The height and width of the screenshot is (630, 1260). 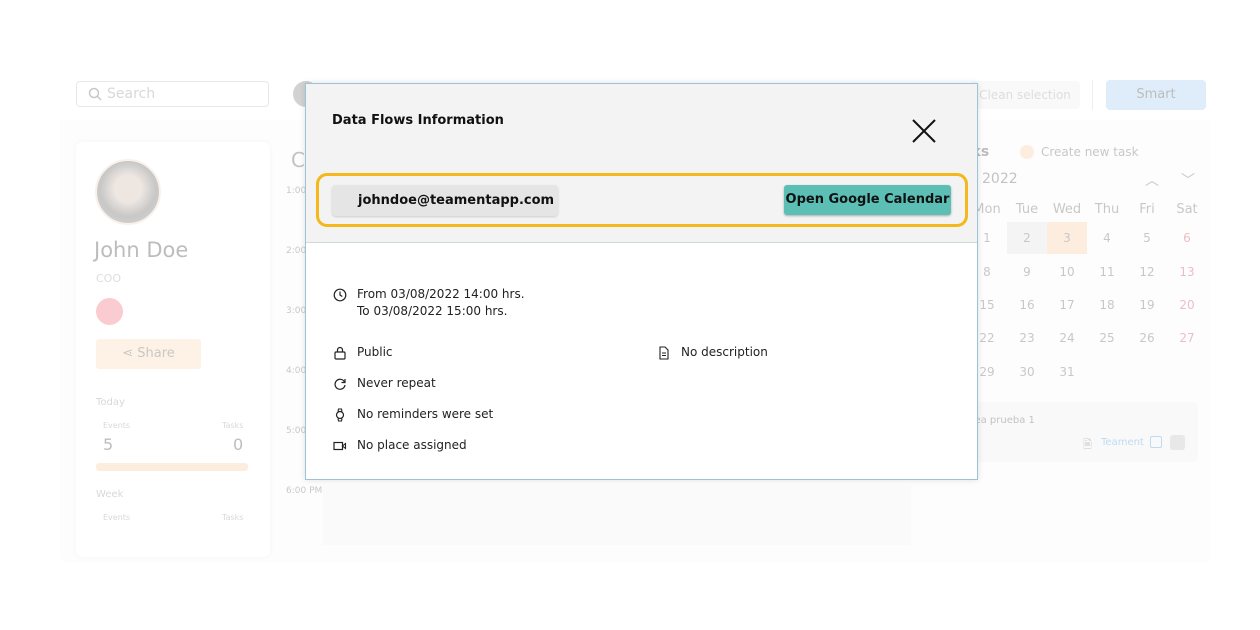 What do you see at coordinates (1147, 209) in the screenshot?
I see `weekday-header: Fri` at bounding box center [1147, 209].